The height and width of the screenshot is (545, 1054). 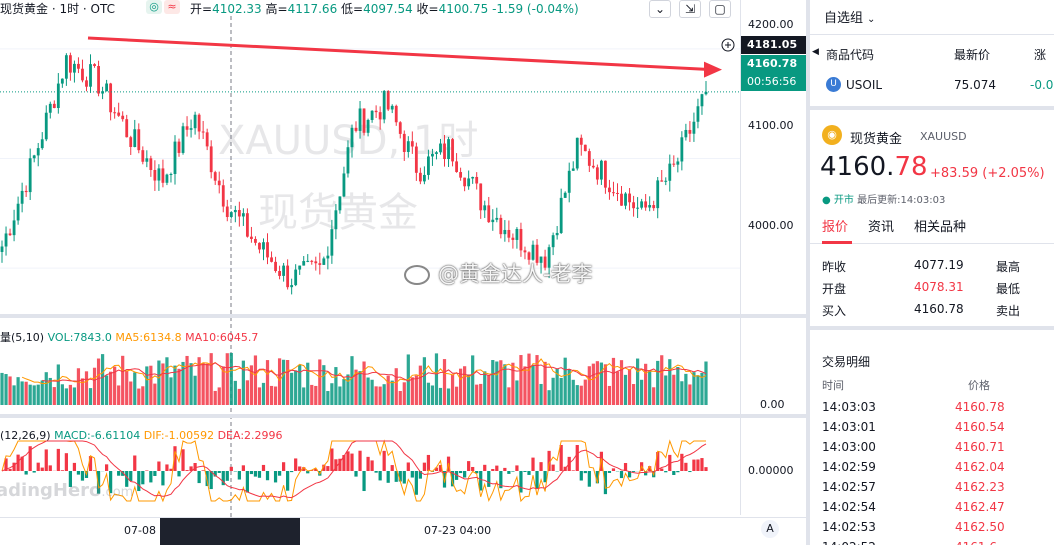 What do you see at coordinates (1008, 311) in the screenshot?
I see `stat-label: 卖出` at bounding box center [1008, 311].